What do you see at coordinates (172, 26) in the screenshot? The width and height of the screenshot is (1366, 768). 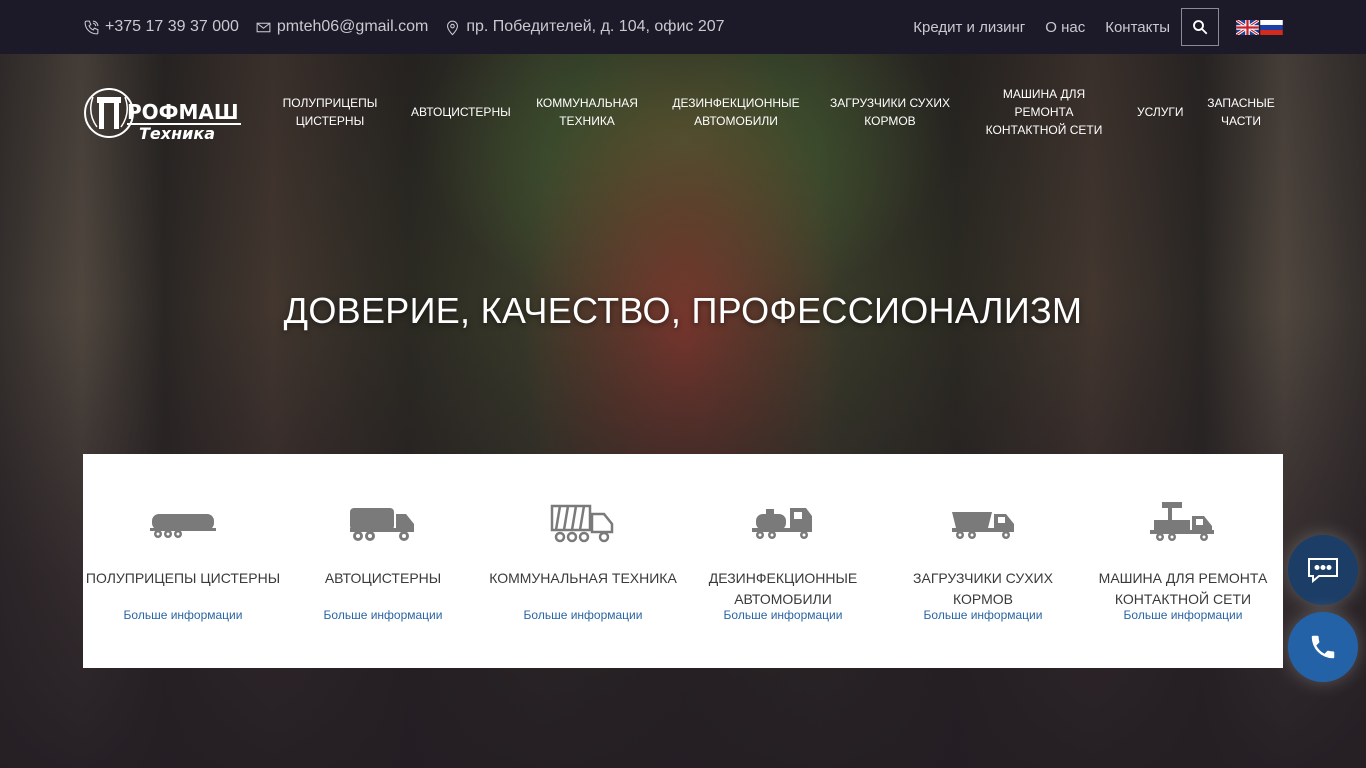 I see `phone-number: +375 17 39 37 000` at bounding box center [172, 26].